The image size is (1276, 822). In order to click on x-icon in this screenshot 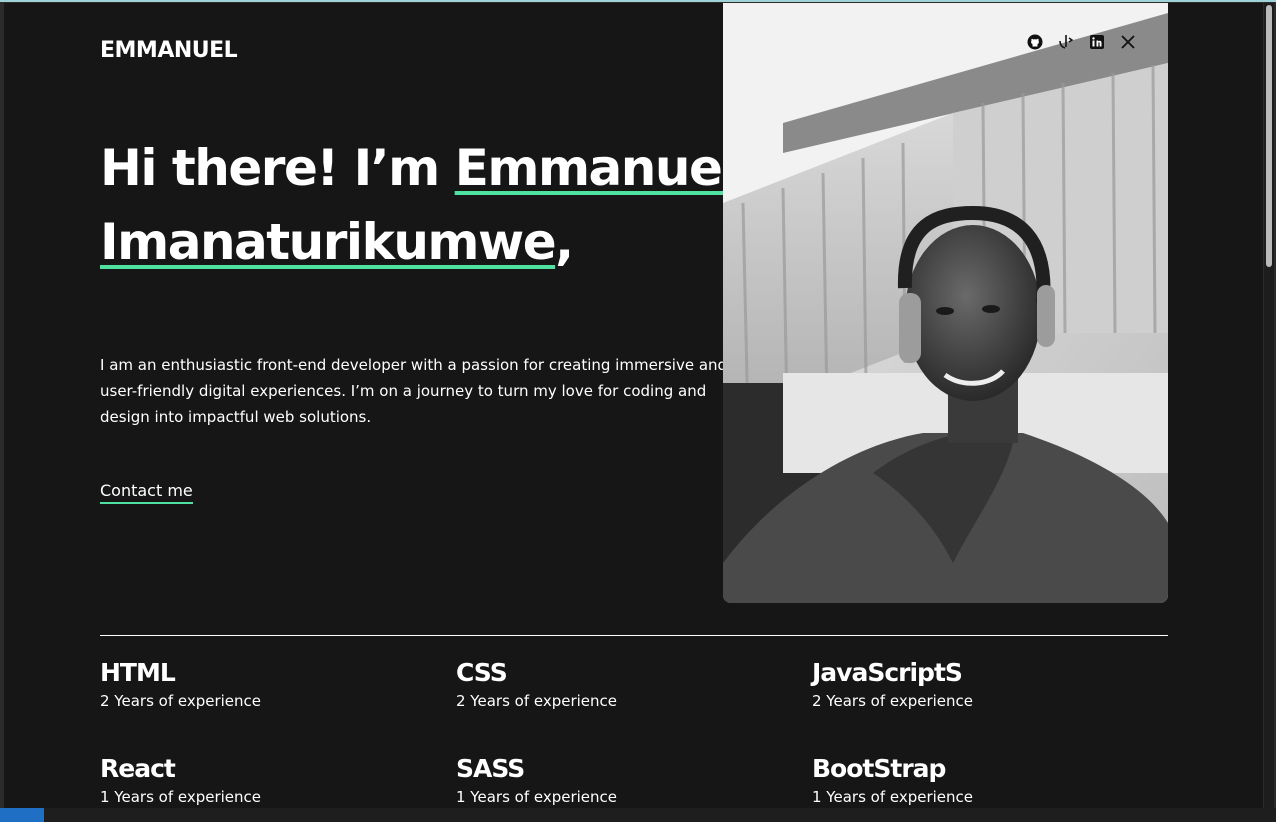, I will do `click(1128, 42)`.